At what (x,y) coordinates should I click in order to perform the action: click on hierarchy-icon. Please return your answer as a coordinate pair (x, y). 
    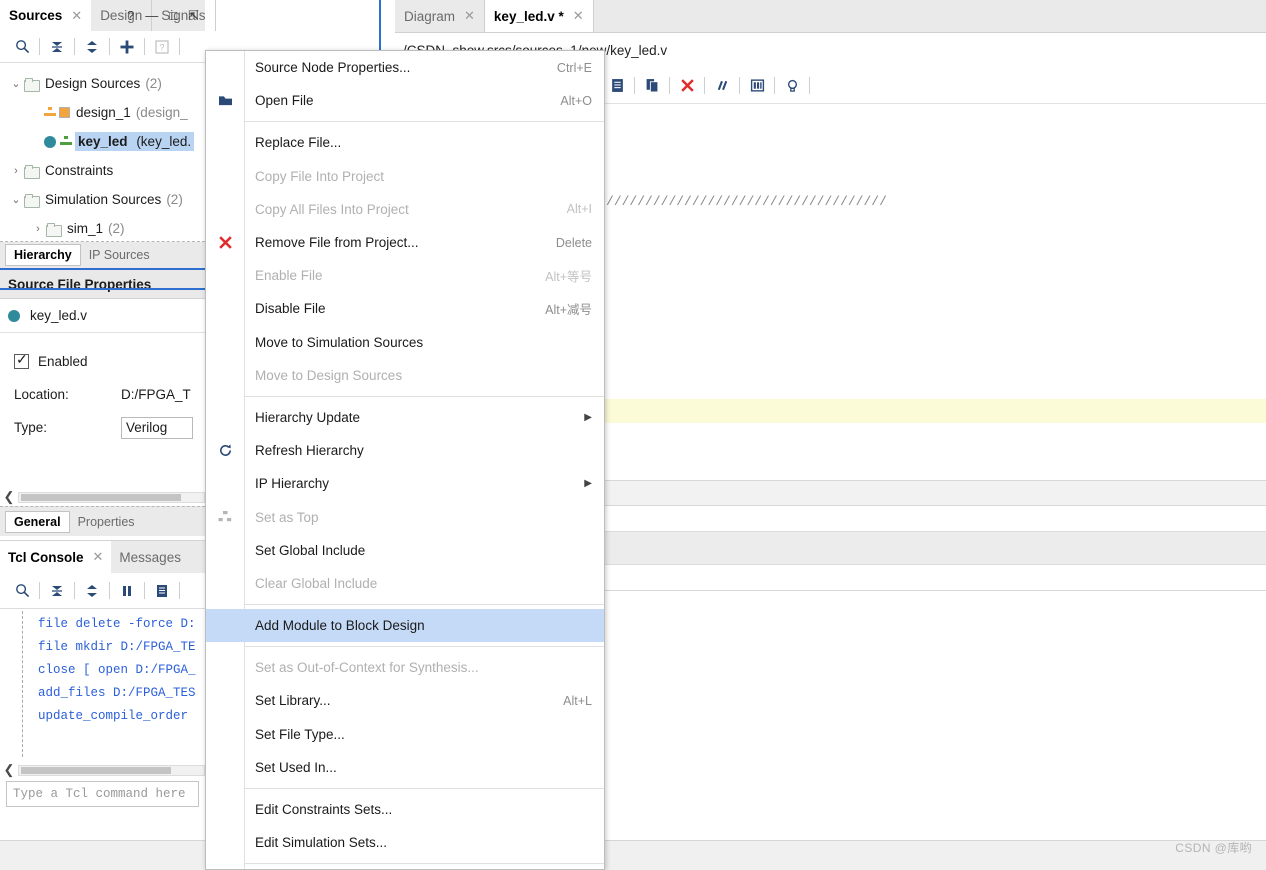
    Looking at the image, I should click on (66, 141).